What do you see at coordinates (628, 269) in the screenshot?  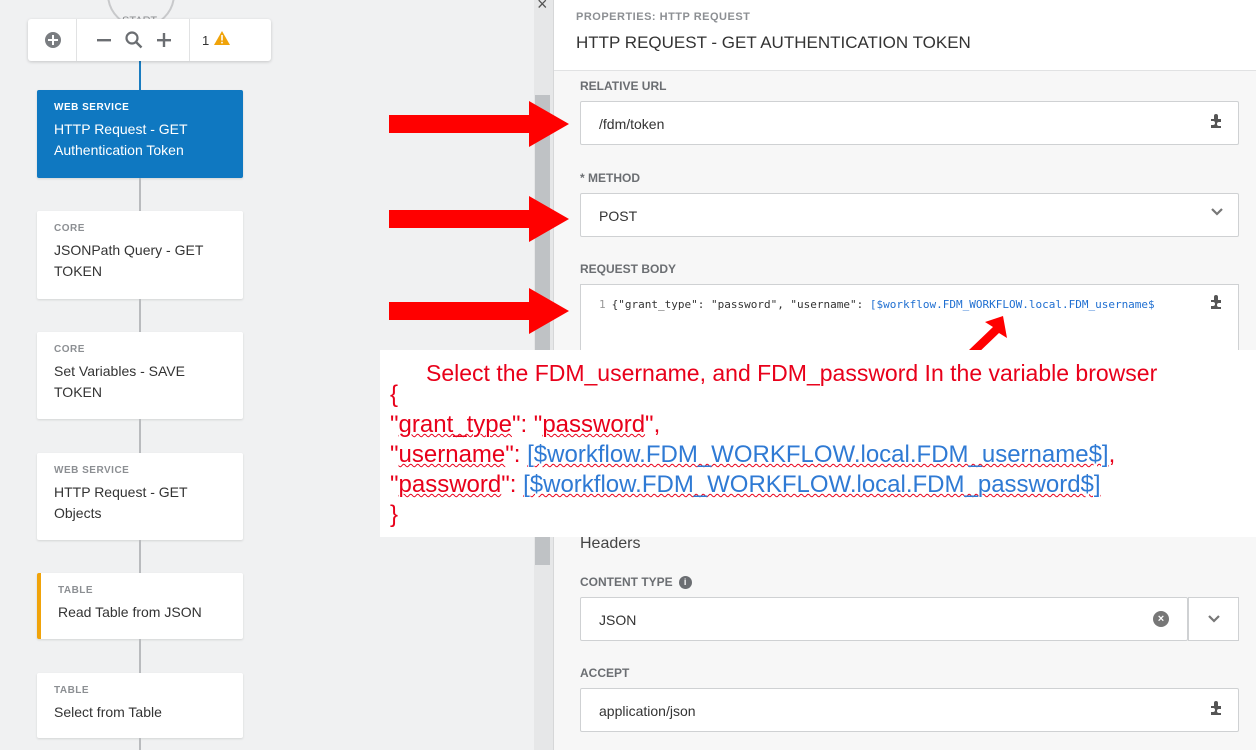 I see `request-body-label: REQUEST BODY` at bounding box center [628, 269].